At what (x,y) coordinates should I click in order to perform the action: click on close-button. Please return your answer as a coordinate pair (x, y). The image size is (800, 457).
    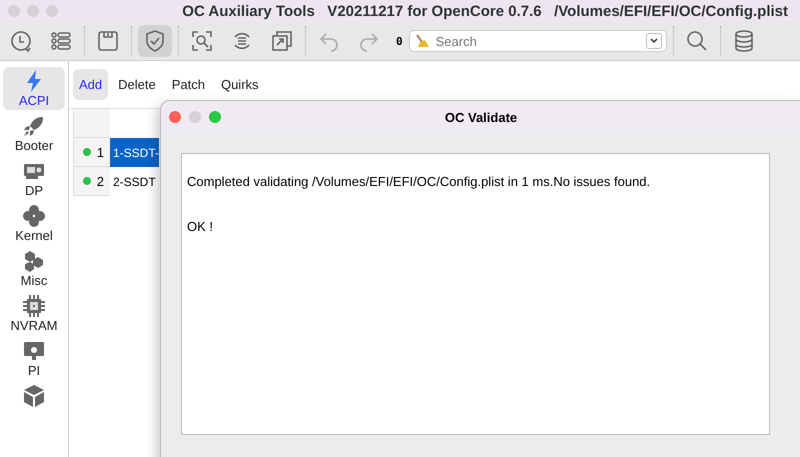
    Looking at the image, I should click on (175, 117).